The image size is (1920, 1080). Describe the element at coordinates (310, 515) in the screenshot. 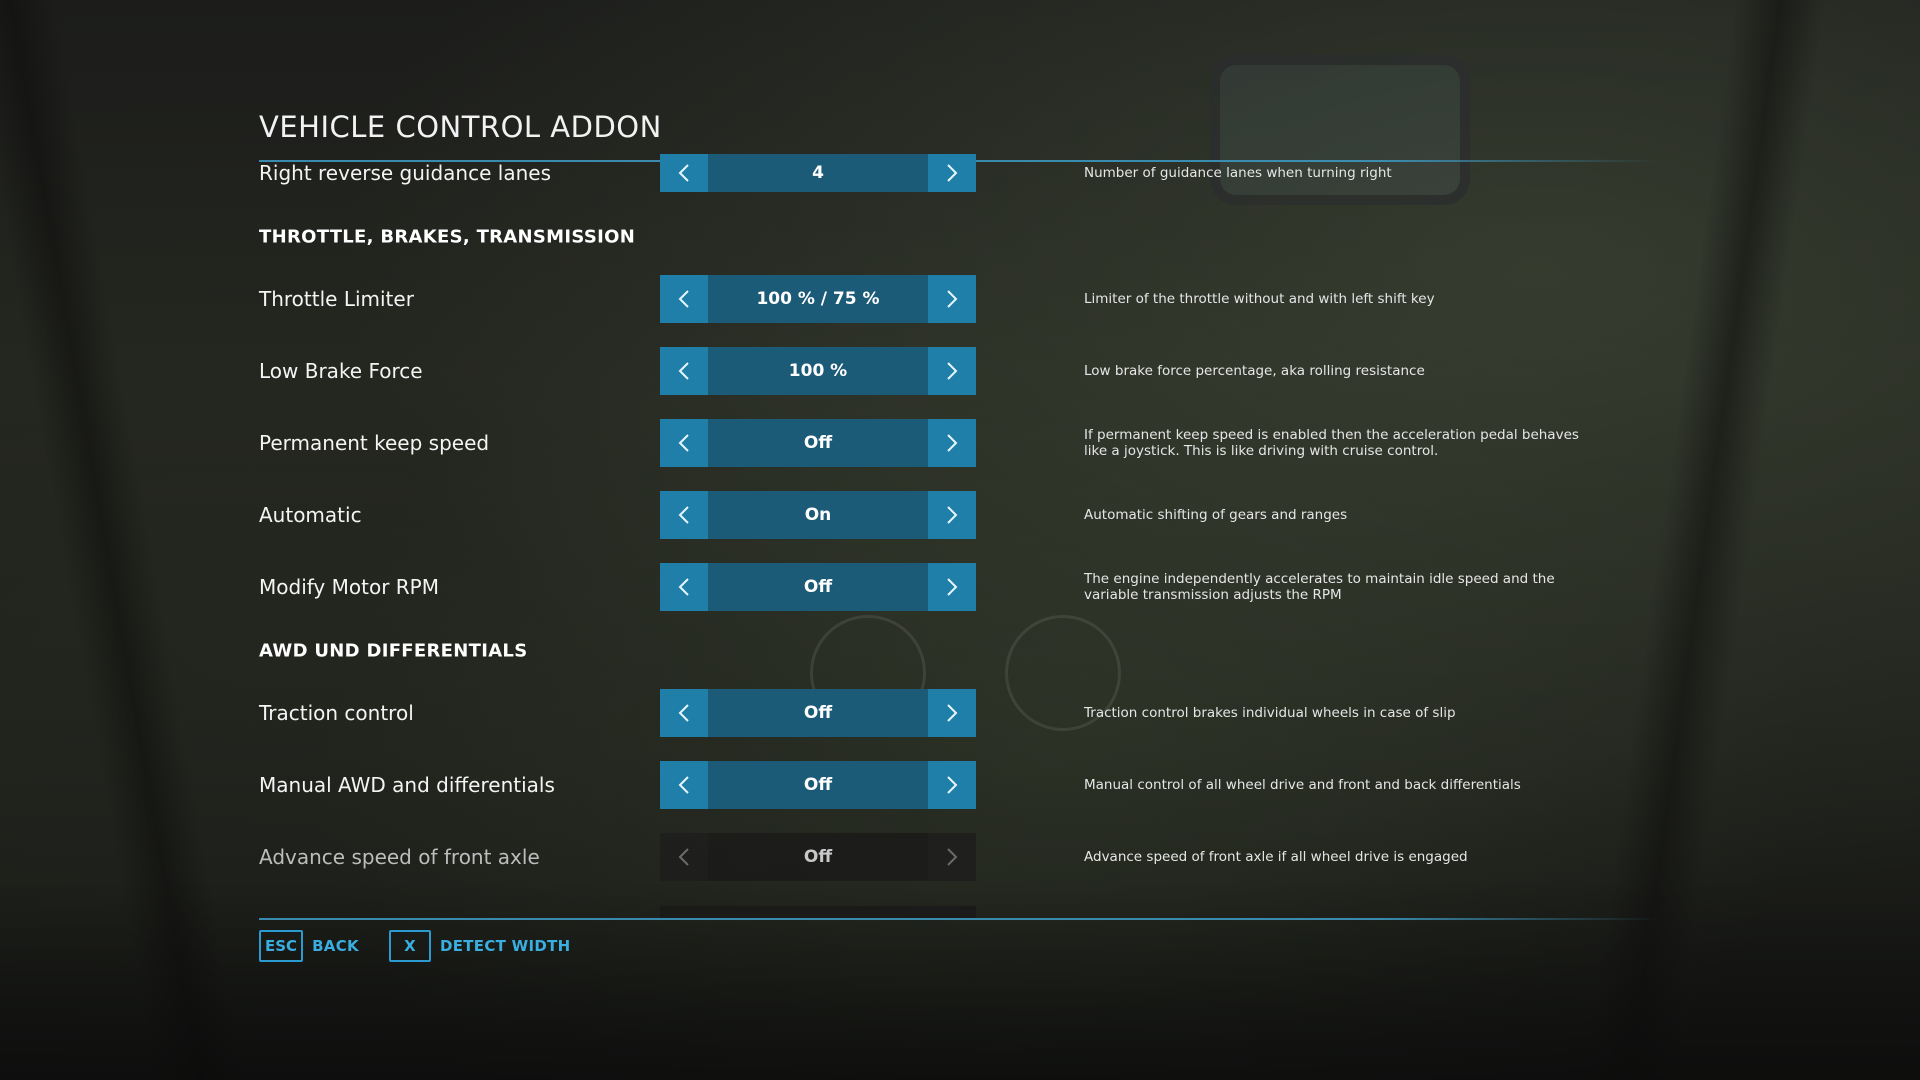

I see `setting-label-automatic: Automatic` at that location.